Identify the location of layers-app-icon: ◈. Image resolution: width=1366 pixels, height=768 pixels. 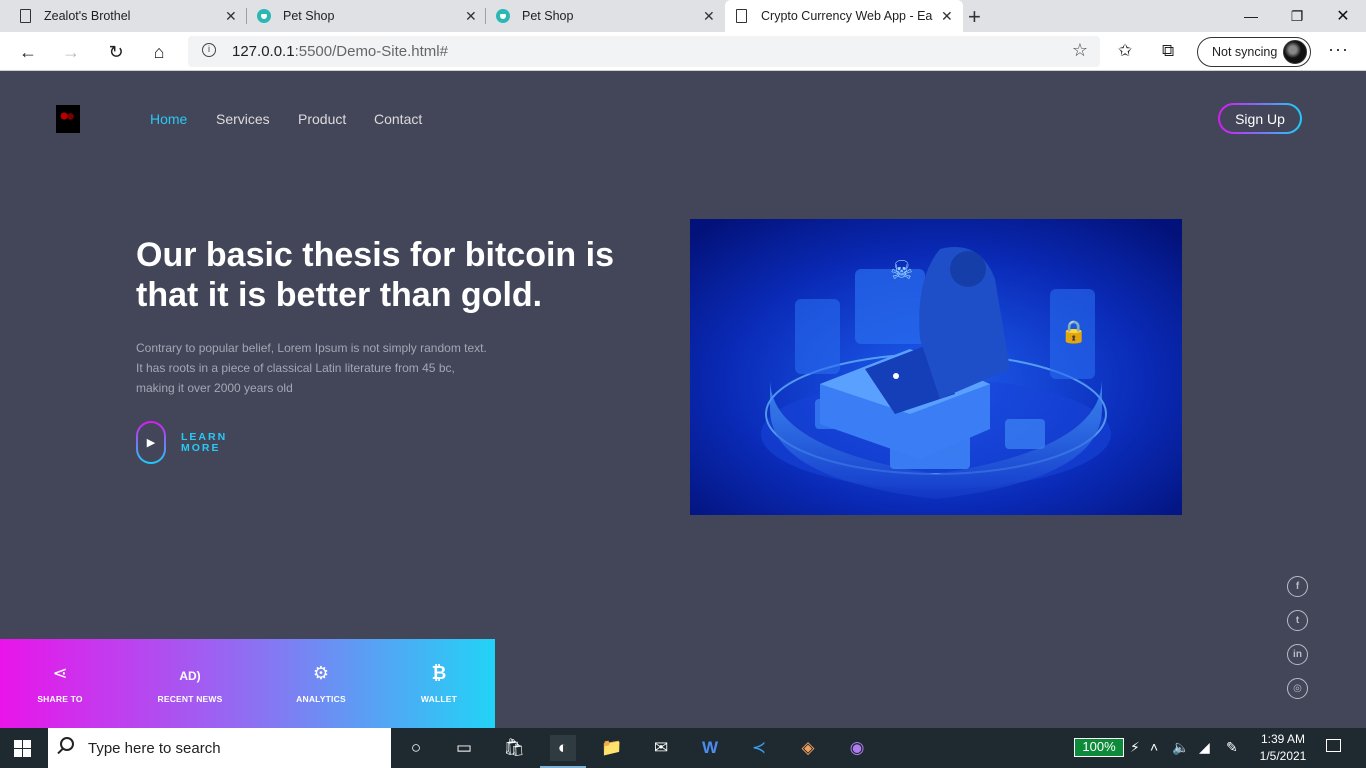
(808, 748).